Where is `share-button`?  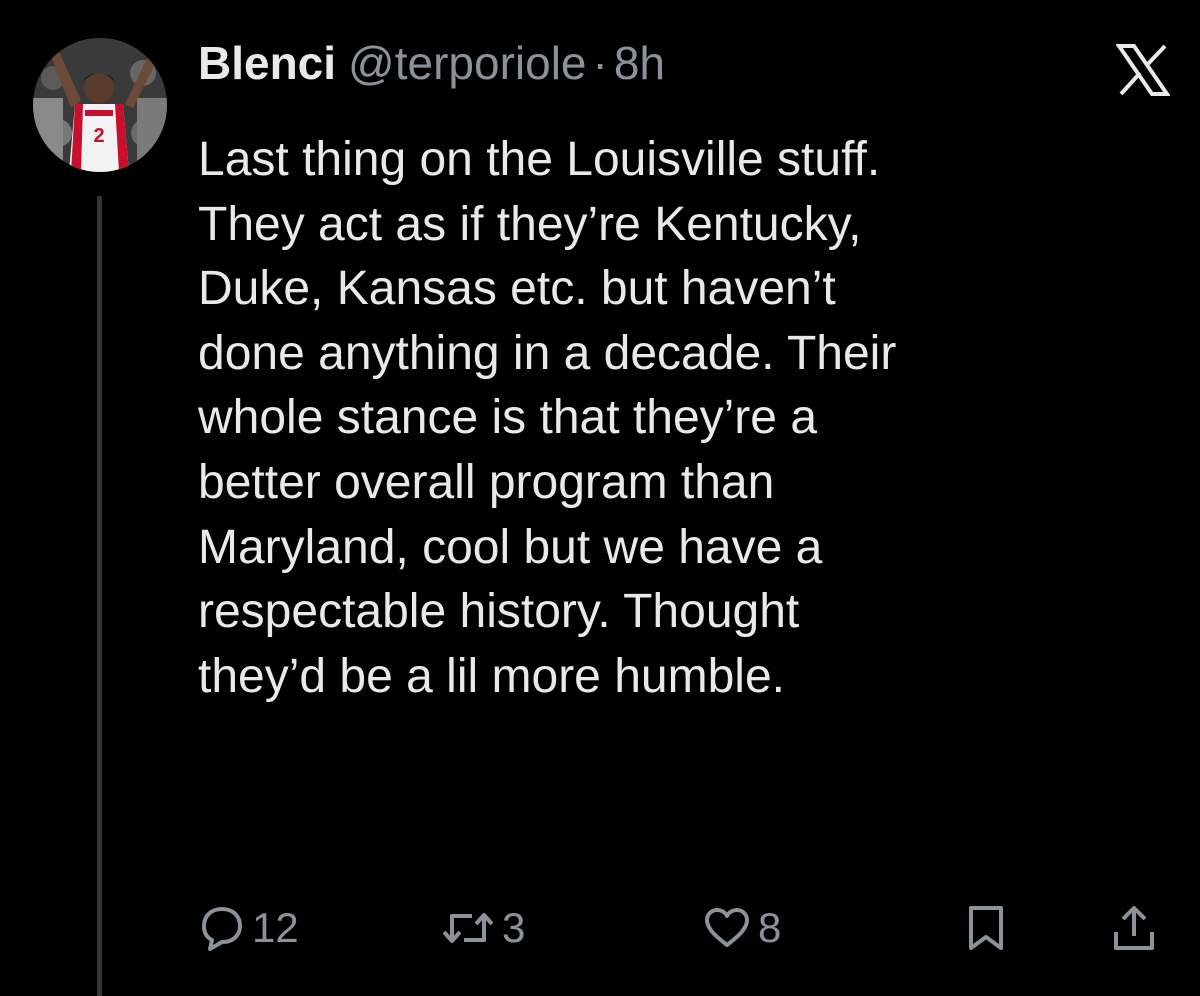 share-button is located at coordinates (1134, 929).